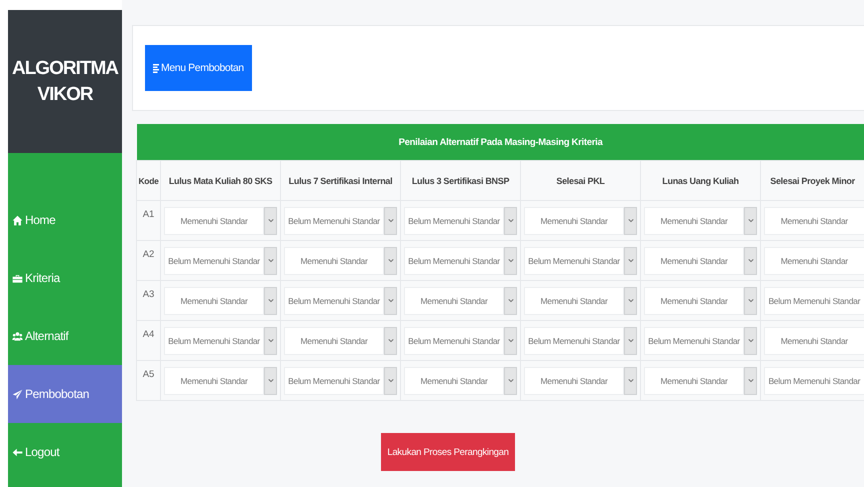 The image size is (864, 487). I want to click on sidebar-item: Kriteria, so click(65, 278).